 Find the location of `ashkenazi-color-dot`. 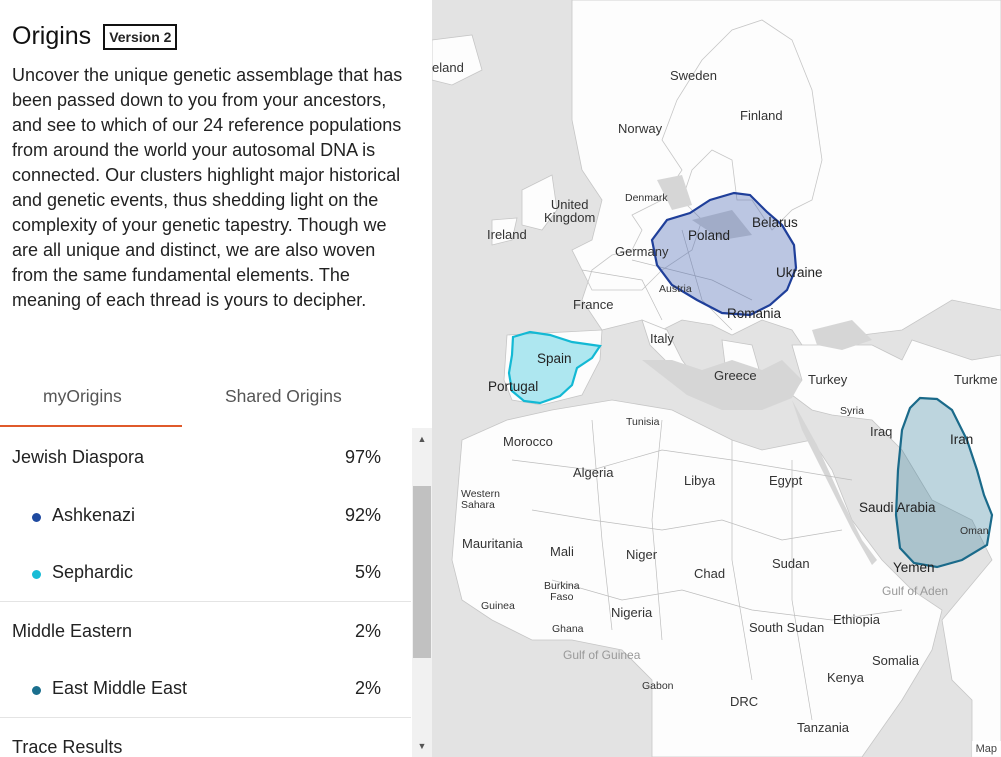

ashkenazi-color-dot is located at coordinates (36, 517).